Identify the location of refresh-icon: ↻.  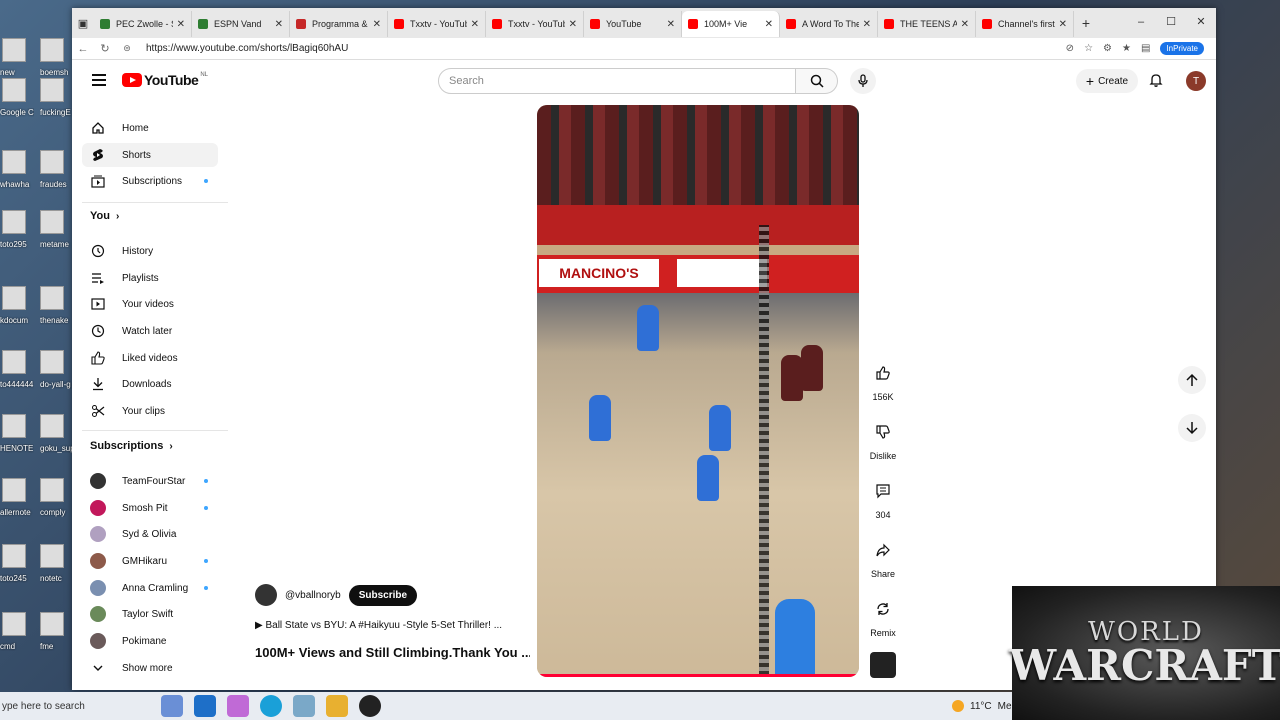
(105, 48).